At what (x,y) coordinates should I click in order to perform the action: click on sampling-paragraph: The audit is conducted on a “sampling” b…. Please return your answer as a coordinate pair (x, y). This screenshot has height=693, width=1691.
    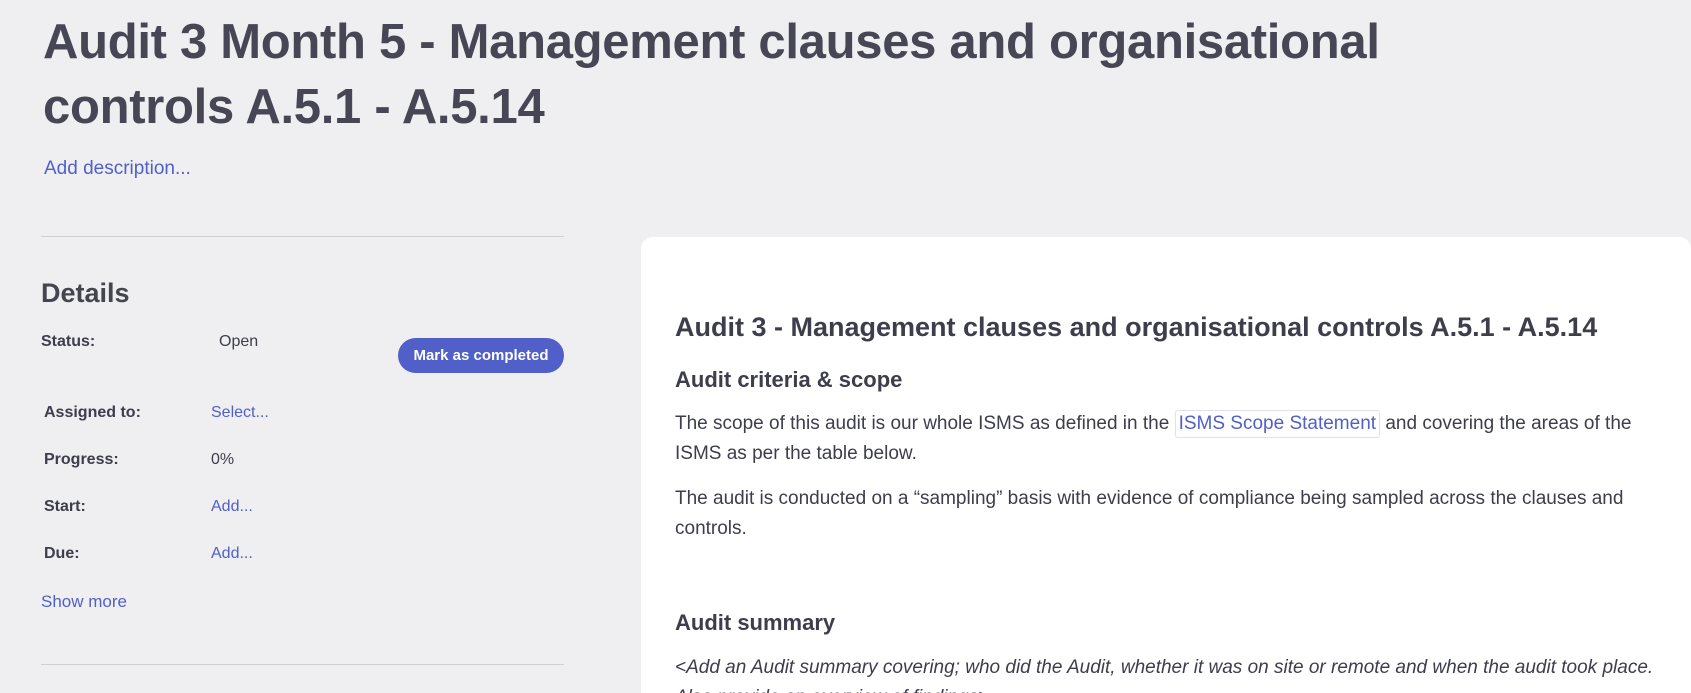
    Looking at the image, I should click on (1149, 513).